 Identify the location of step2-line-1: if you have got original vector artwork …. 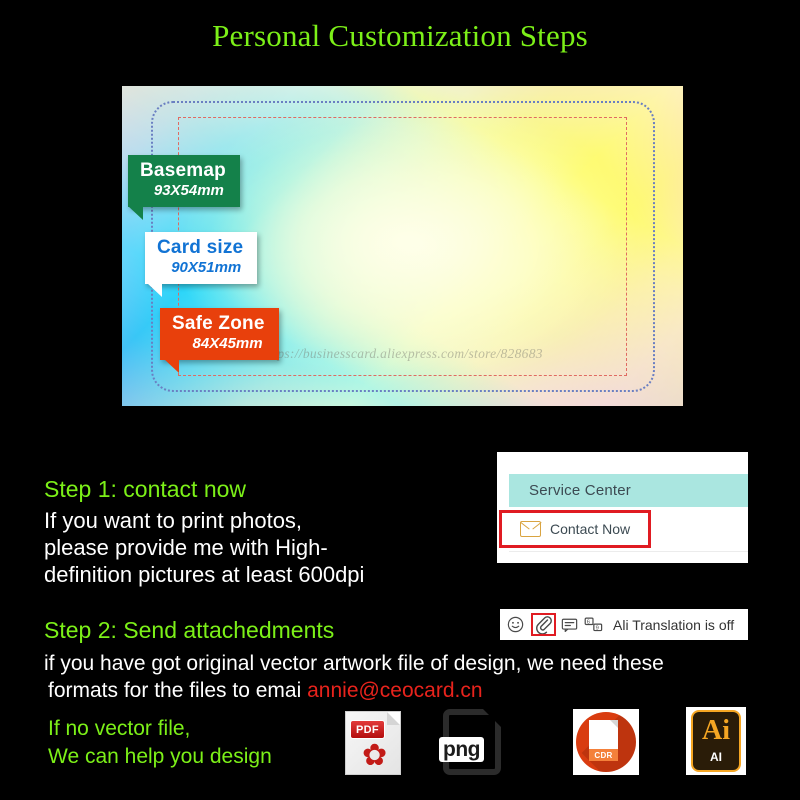
(354, 663).